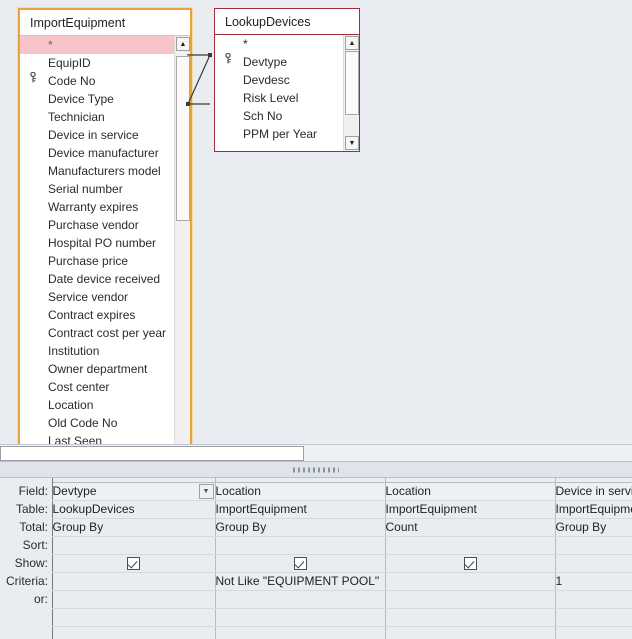 This screenshot has height=639, width=632. Describe the element at coordinates (352, 143) in the screenshot. I see `scroll-down-arrow-icon: ▼` at that location.